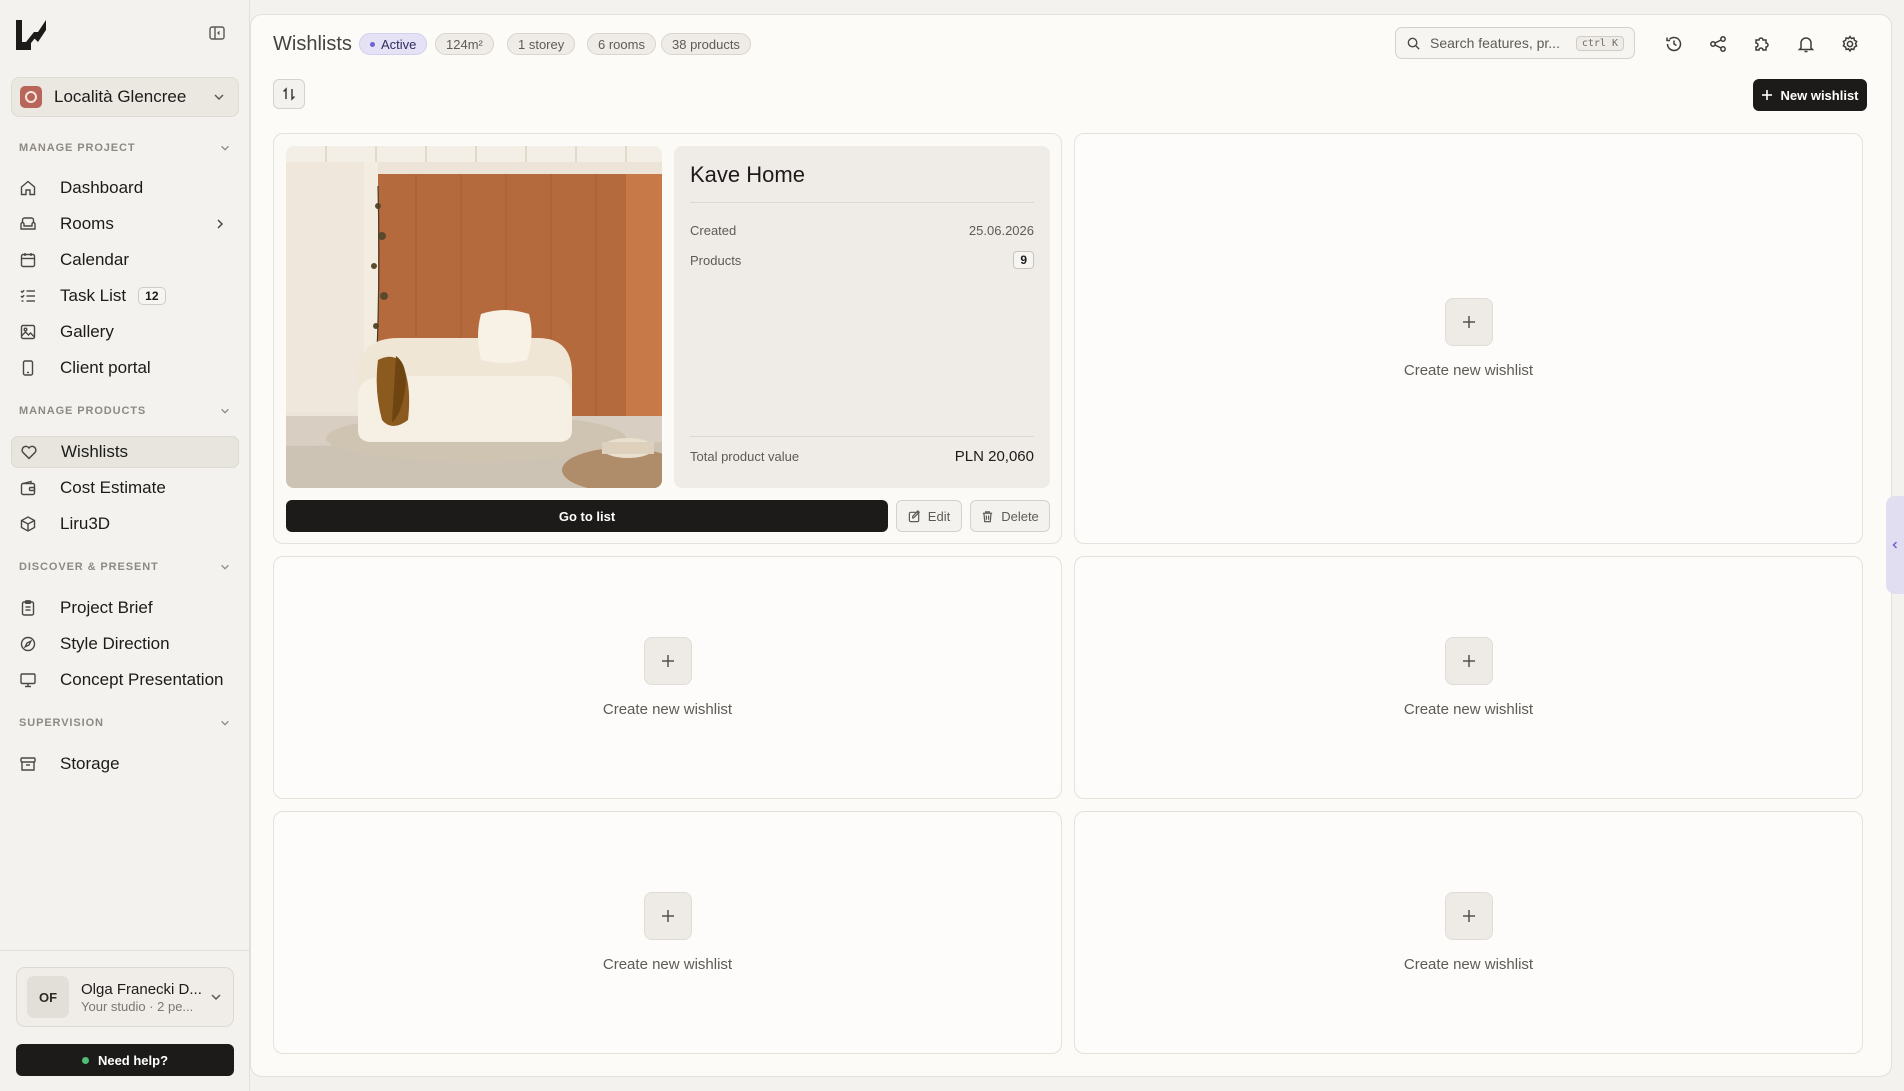 The width and height of the screenshot is (1904, 1091). I want to click on task-count-badge: 12, so click(152, 296).